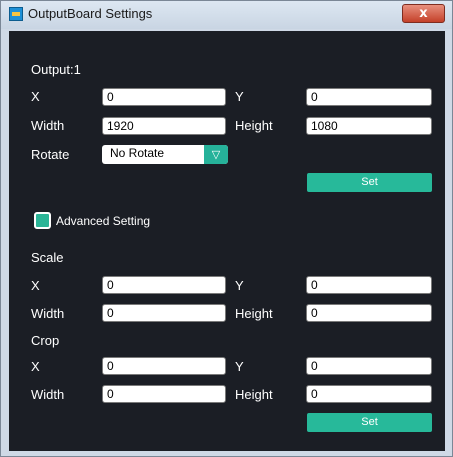  Describe the element at coordinates (369, 97) in the screenshot. I see `output-y-field: 0` at that location.